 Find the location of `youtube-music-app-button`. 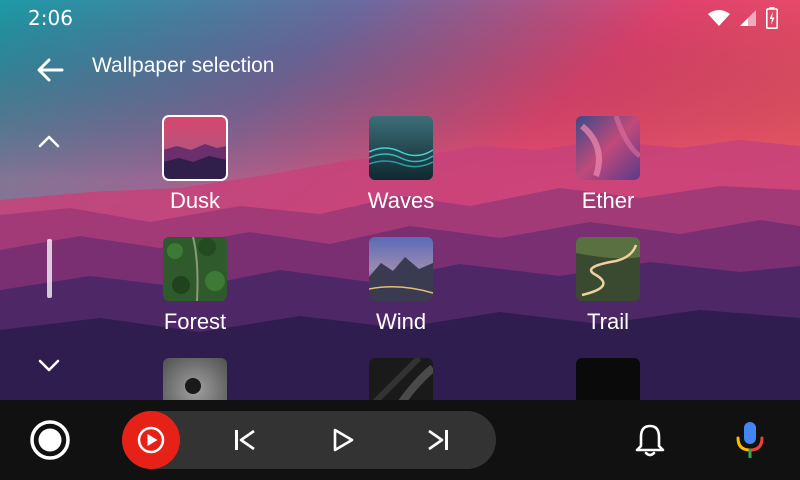

youtube-music-app-button is located at coordinates (151, 440).